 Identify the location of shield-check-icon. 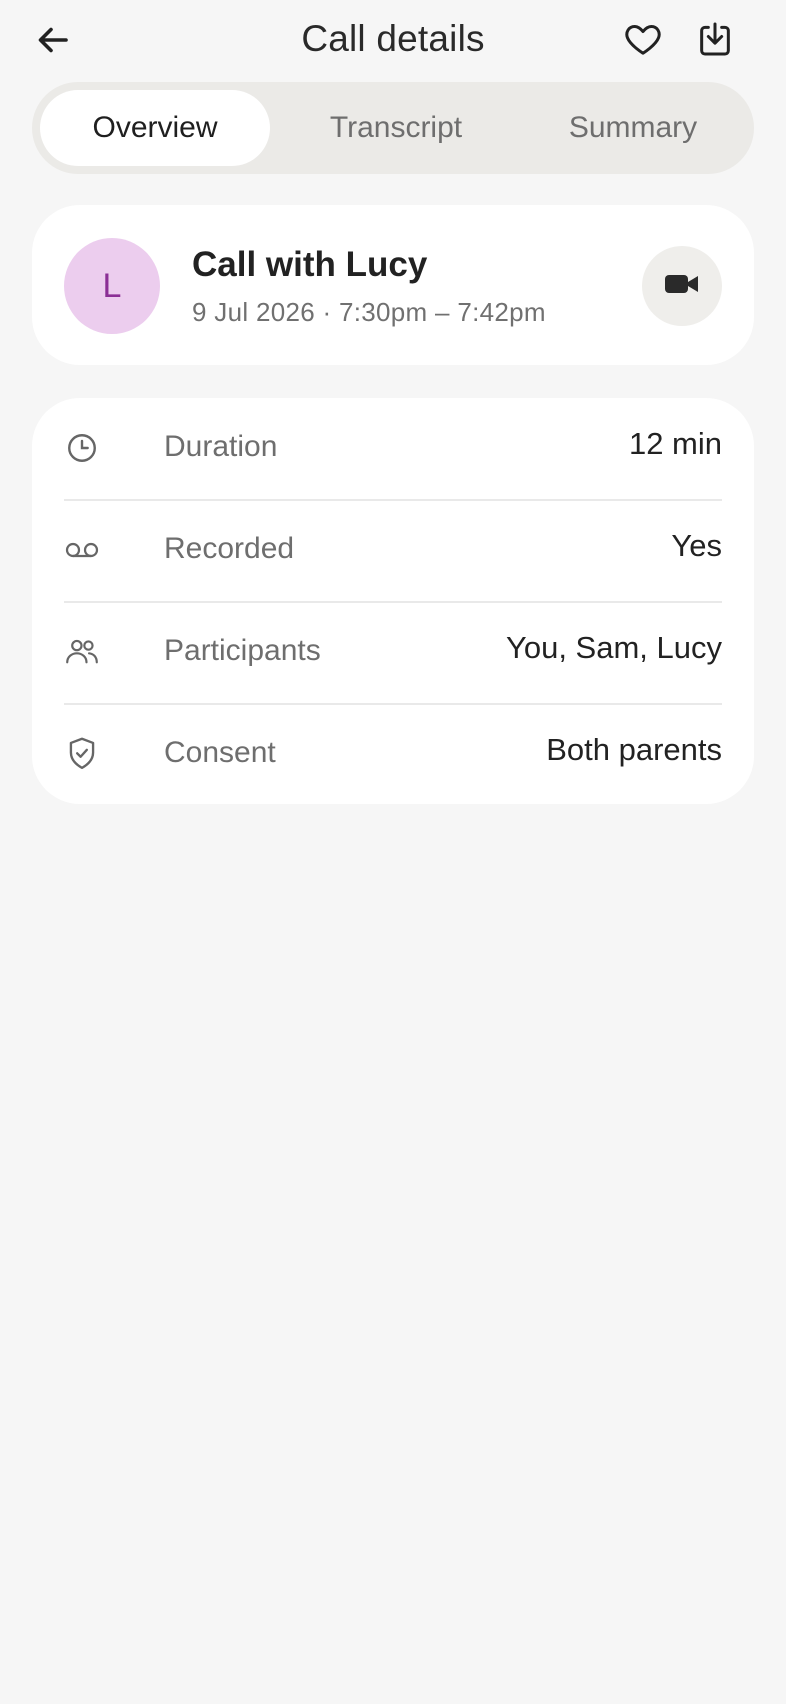
(82, 754).